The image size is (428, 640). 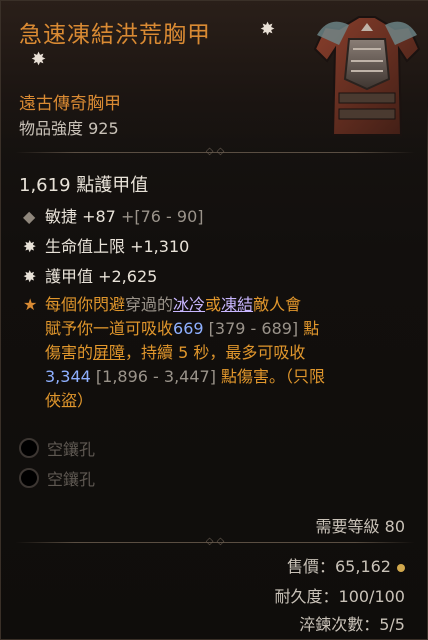 What do you see at coordinates (106, 246) in the screenshot?
I see `affix-max-life: ✸ 生命值上限 +1,310` at bounding box center [106, 246].